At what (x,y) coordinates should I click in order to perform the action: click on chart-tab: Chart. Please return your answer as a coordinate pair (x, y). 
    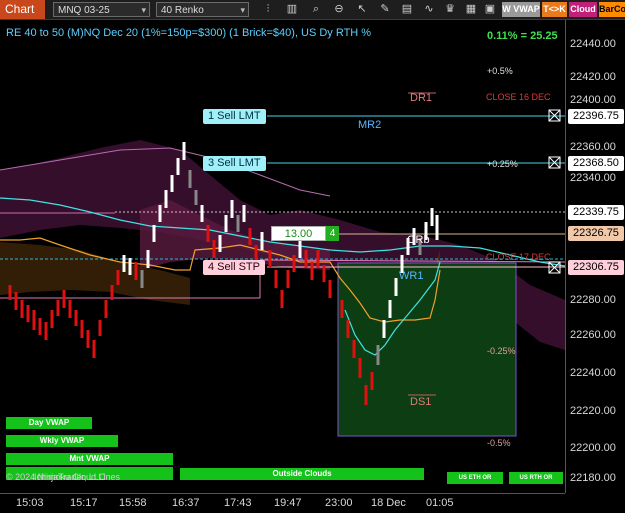
    Looking at the image, I should click on (22, 9).